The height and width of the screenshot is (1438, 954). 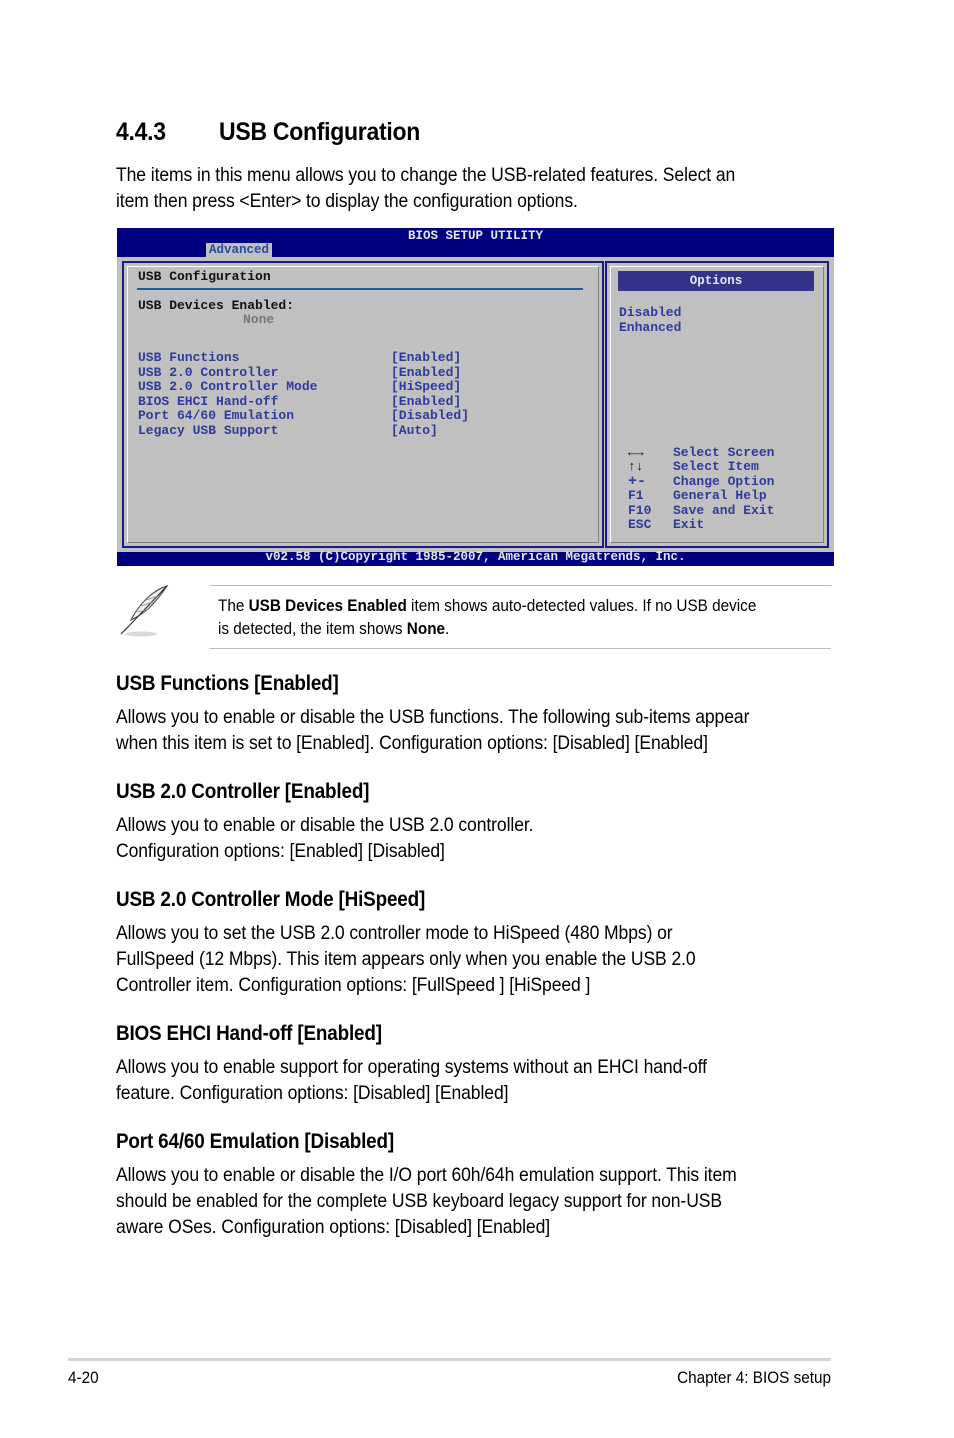 What do you see at coordinates (312, 628) in the screenshot?
I see `note-text-segment: is detected, the item shows` at bounding box center [312, 628].